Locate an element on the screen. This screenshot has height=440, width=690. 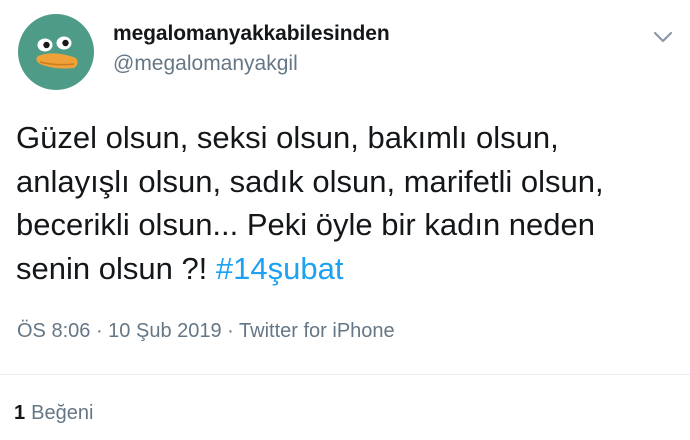
avatar is located at coordinates (56, 52).